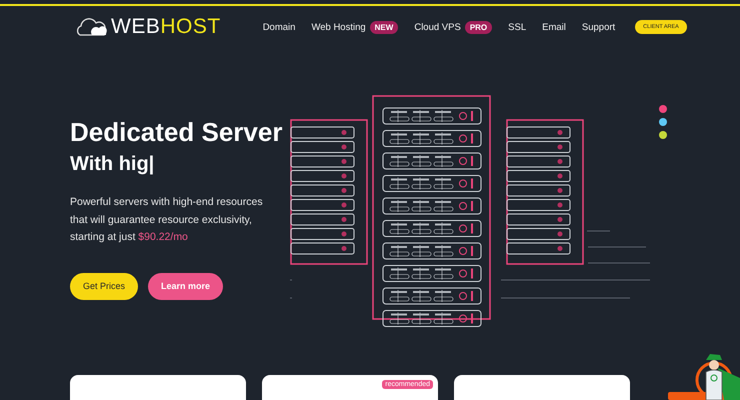  I want to click on cloud-logo-icon, so click(92, 27).